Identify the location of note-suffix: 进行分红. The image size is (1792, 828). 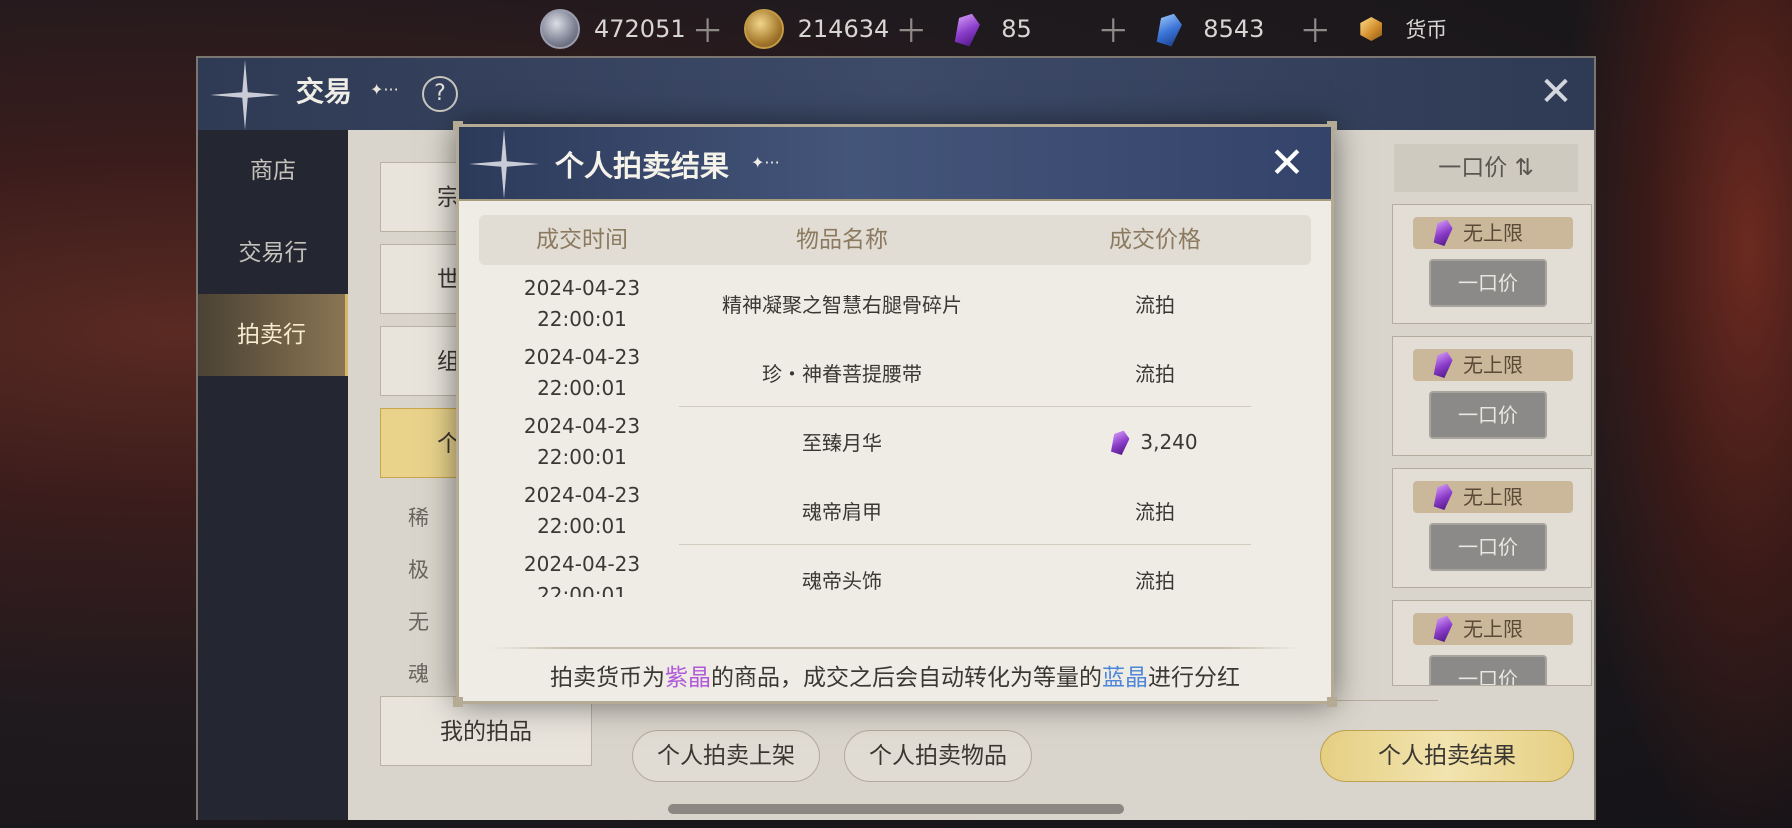
(1194, 678).